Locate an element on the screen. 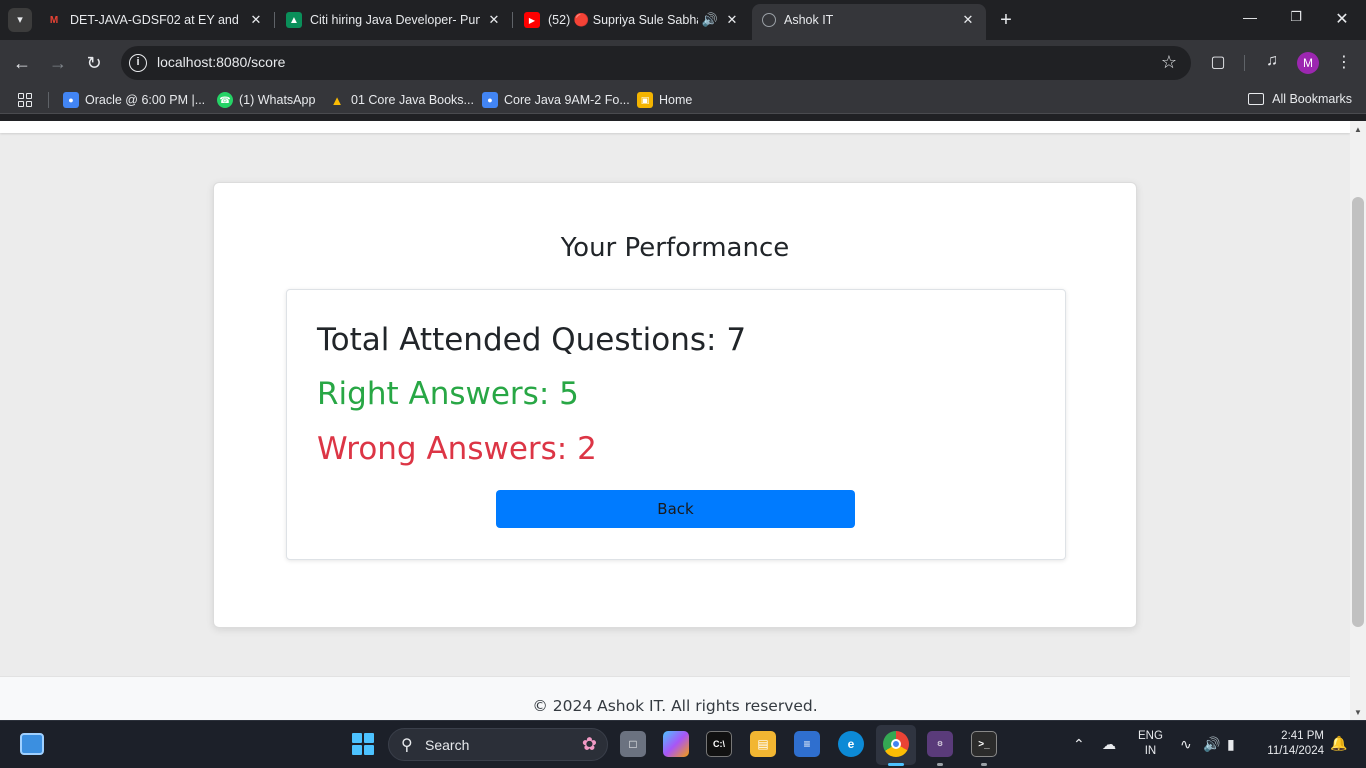  speaker-icon: 🔊 is located at coordinates (710, 20).